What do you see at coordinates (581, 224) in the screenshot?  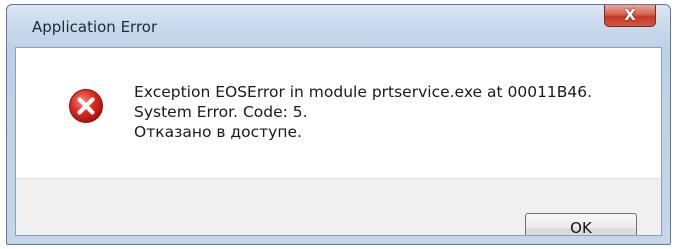 I see `ok-button: OK` at bounding box center [581, 224].